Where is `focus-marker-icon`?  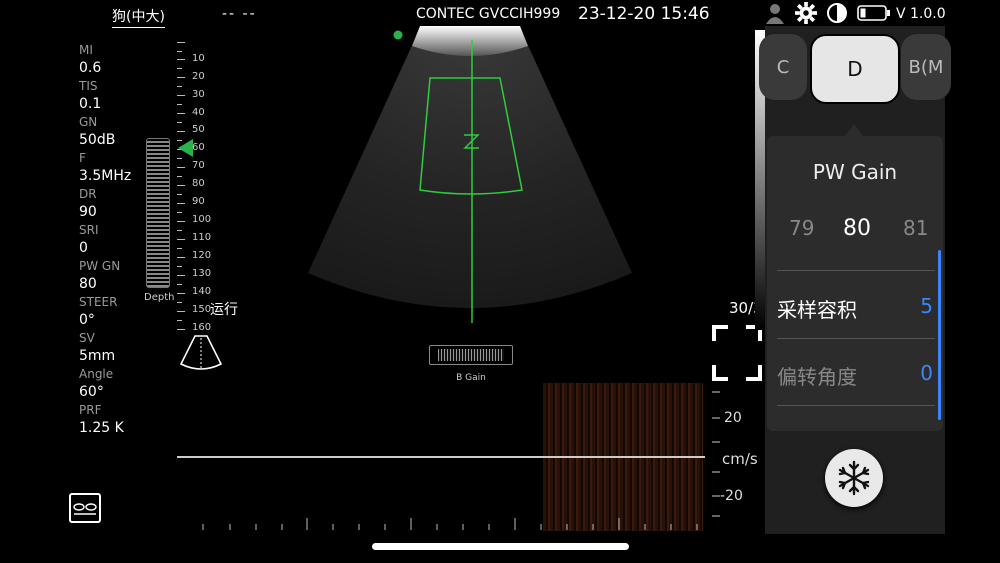
focus-marker-icon is located at coordinates (186, 148).